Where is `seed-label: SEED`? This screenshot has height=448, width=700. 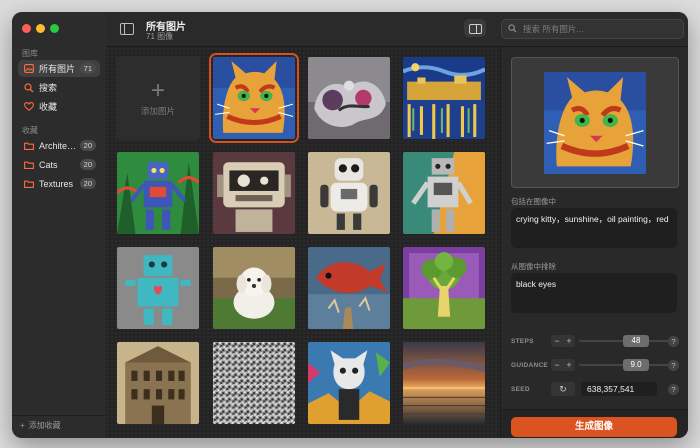 seed-label: SEED is located at coordinates (520, 389).